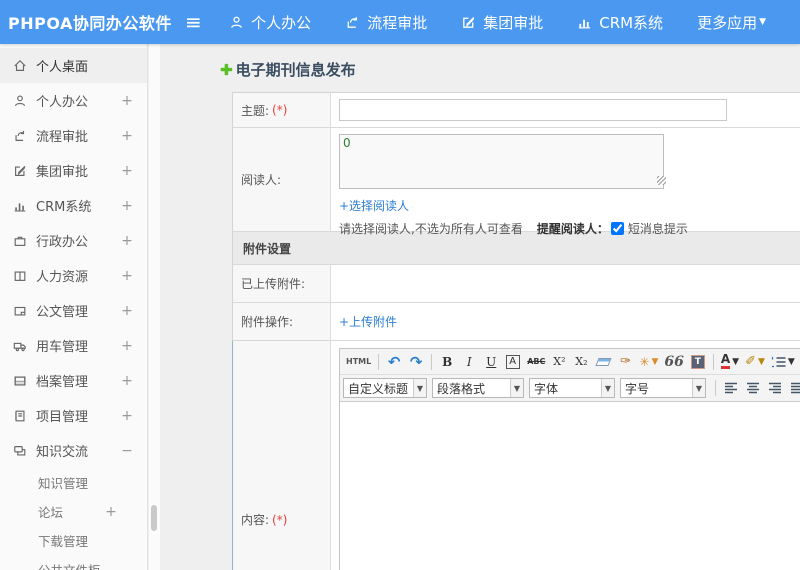 This screenshot has width=800, height=570. Describe the element at coordinates (20, 207) in the screenshot. I see `bar-chart-icon` at that location.